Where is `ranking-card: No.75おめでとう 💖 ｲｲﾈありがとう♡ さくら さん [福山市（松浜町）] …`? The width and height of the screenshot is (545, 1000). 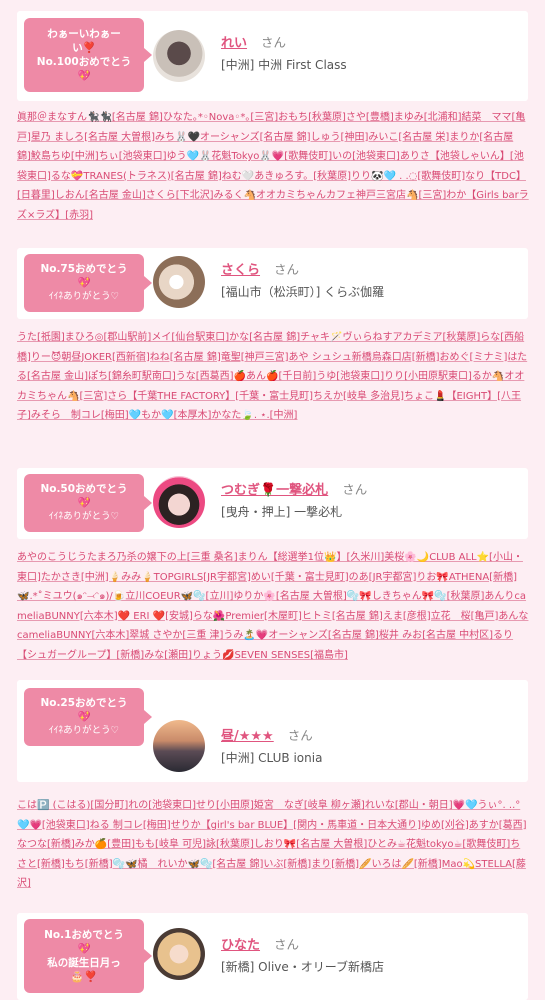 ranking-card: No.75おめでとう 💖 ｲｲﾈありがとう♡ さくら さん [福山市（松浜町）] … is located at coordinates (272, 283).